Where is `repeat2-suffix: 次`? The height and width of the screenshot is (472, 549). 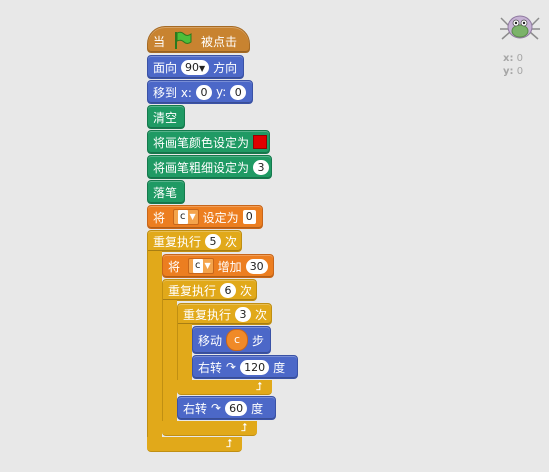
repeat2-suffix: 次 is located at coordinates (246, 290).